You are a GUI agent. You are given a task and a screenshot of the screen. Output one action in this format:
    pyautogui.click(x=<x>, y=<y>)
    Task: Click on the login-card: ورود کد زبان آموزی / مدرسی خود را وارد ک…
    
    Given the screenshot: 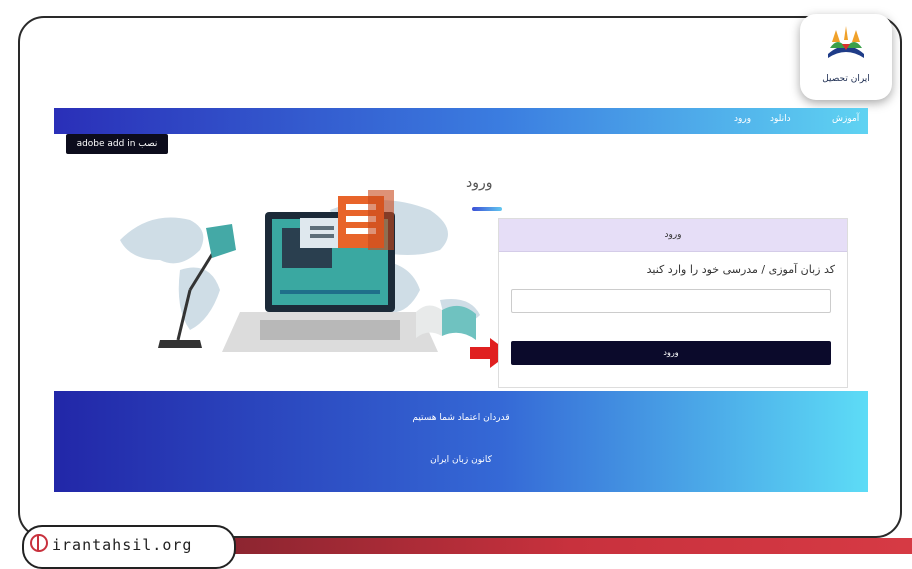 What is the action you would take?
    pyautogui.click(x=673, y=303)
    